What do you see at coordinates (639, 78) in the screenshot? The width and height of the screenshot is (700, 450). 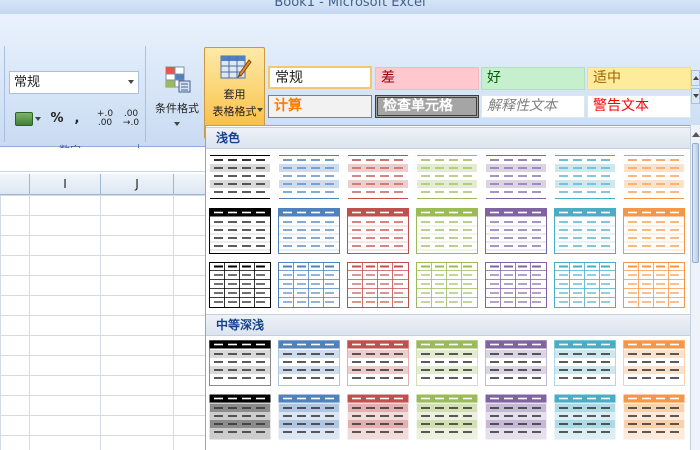 I see `cell-style-neutral: 适中` at bounding box center [639, 78].